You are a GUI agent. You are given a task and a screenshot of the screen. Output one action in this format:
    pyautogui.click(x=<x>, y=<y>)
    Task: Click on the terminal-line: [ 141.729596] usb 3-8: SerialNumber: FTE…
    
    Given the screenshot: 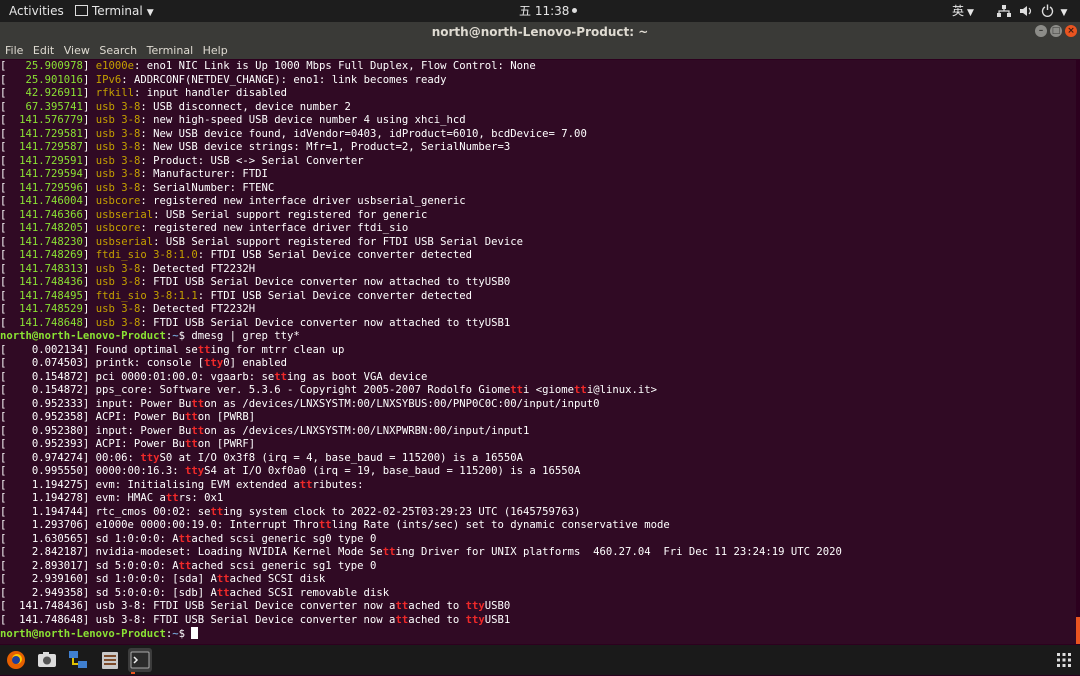 What is the action you would take?
    pyautogui.click(x=137, y=187)
    